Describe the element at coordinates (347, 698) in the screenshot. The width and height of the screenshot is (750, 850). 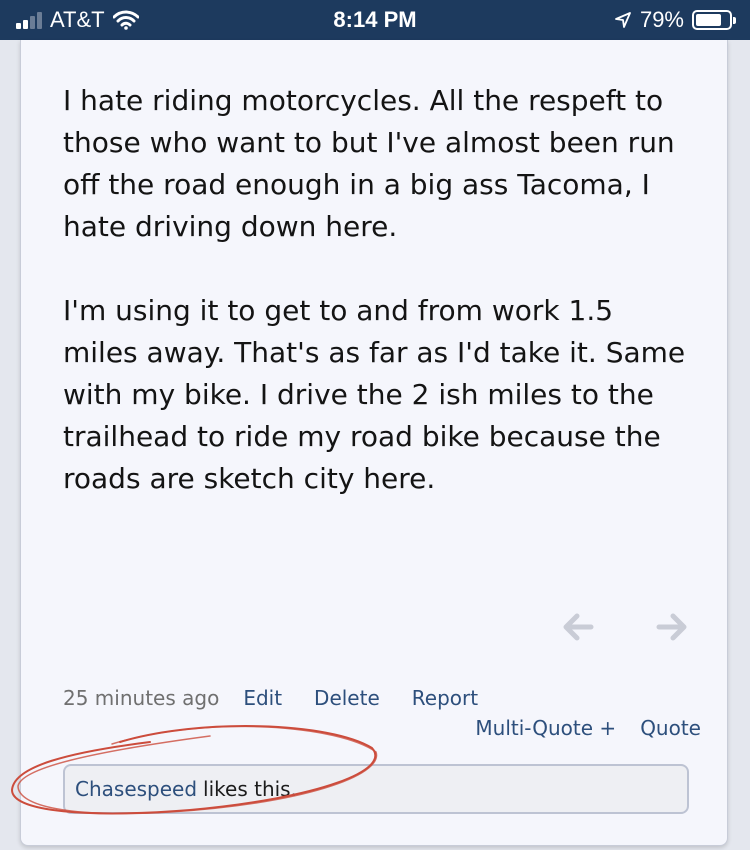
I see `delete-link: Delete` at that location.